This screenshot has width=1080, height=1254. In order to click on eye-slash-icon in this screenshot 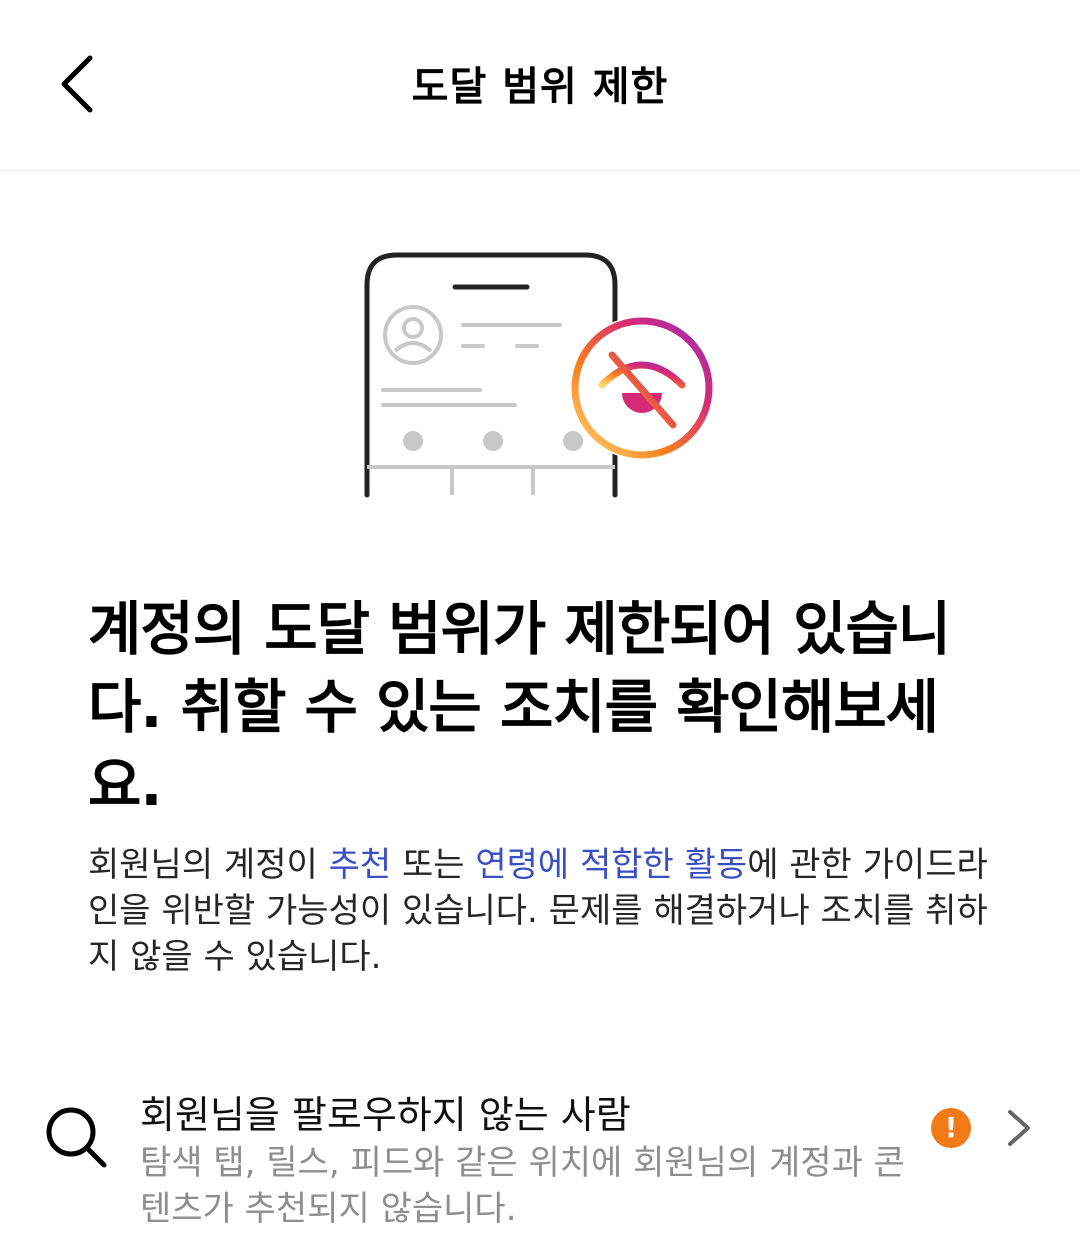, I will do `click(642, 388)`.